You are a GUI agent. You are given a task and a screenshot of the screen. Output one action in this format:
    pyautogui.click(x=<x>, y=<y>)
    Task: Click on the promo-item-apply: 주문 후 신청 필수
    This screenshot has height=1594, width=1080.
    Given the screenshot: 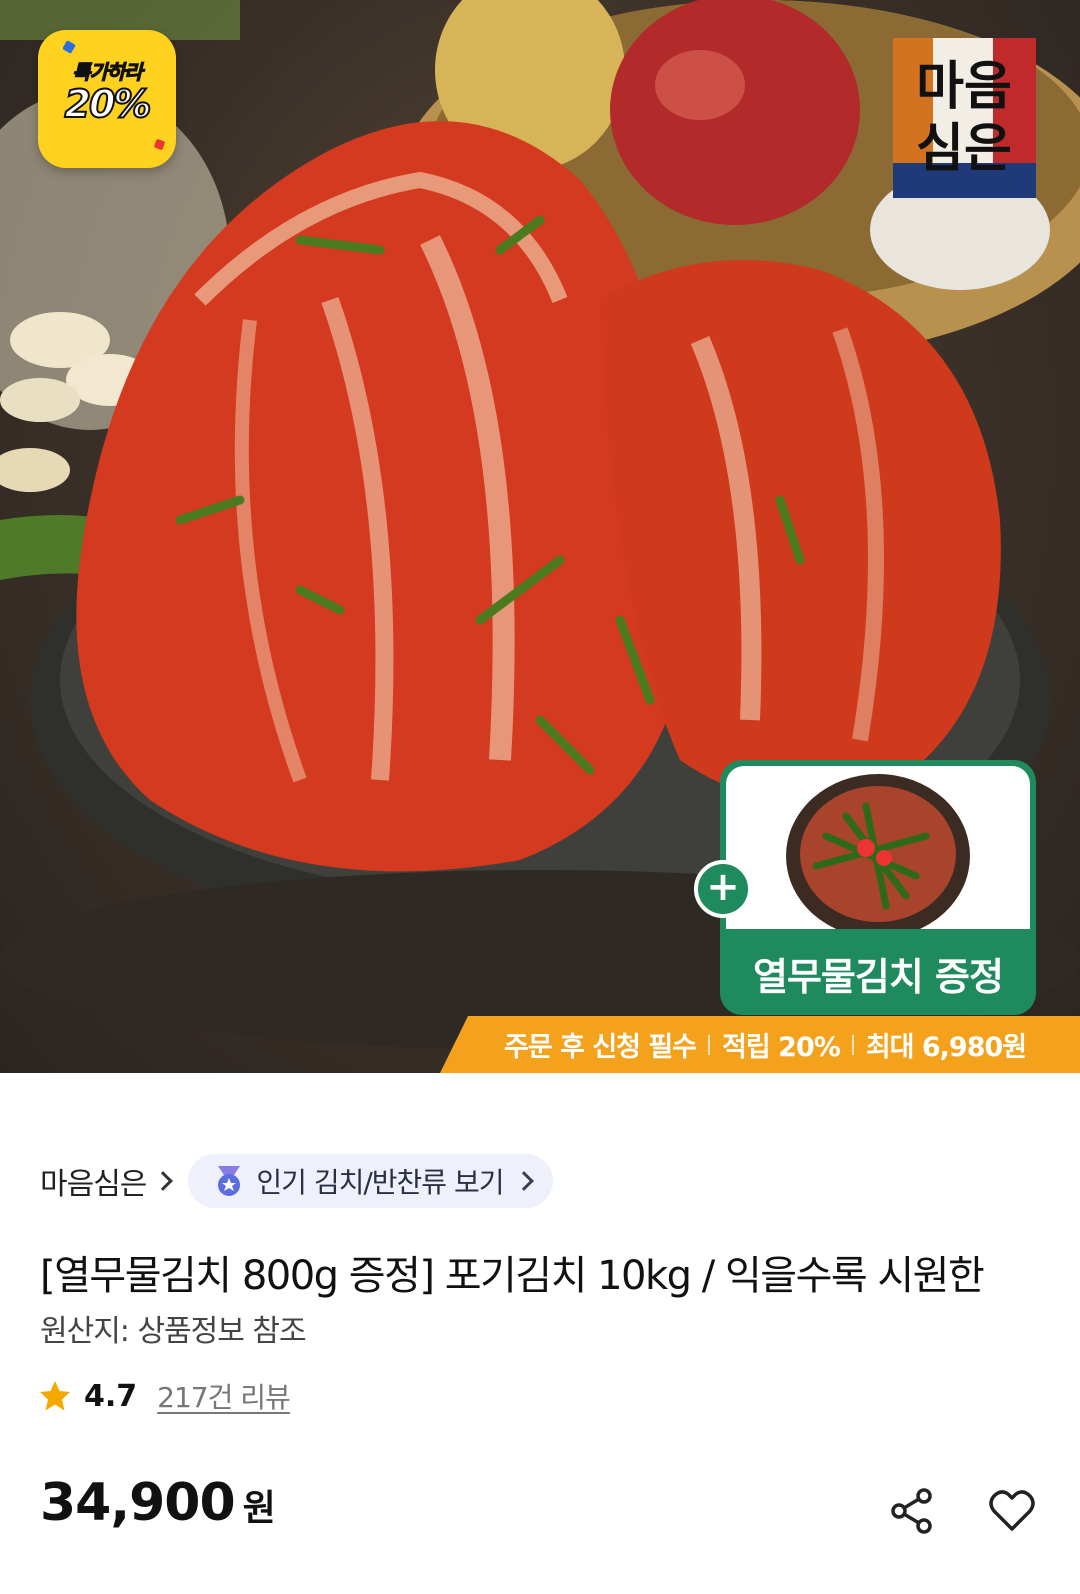 What is the action you would take?
    pyautogui.click(x=600, y=1047)
    